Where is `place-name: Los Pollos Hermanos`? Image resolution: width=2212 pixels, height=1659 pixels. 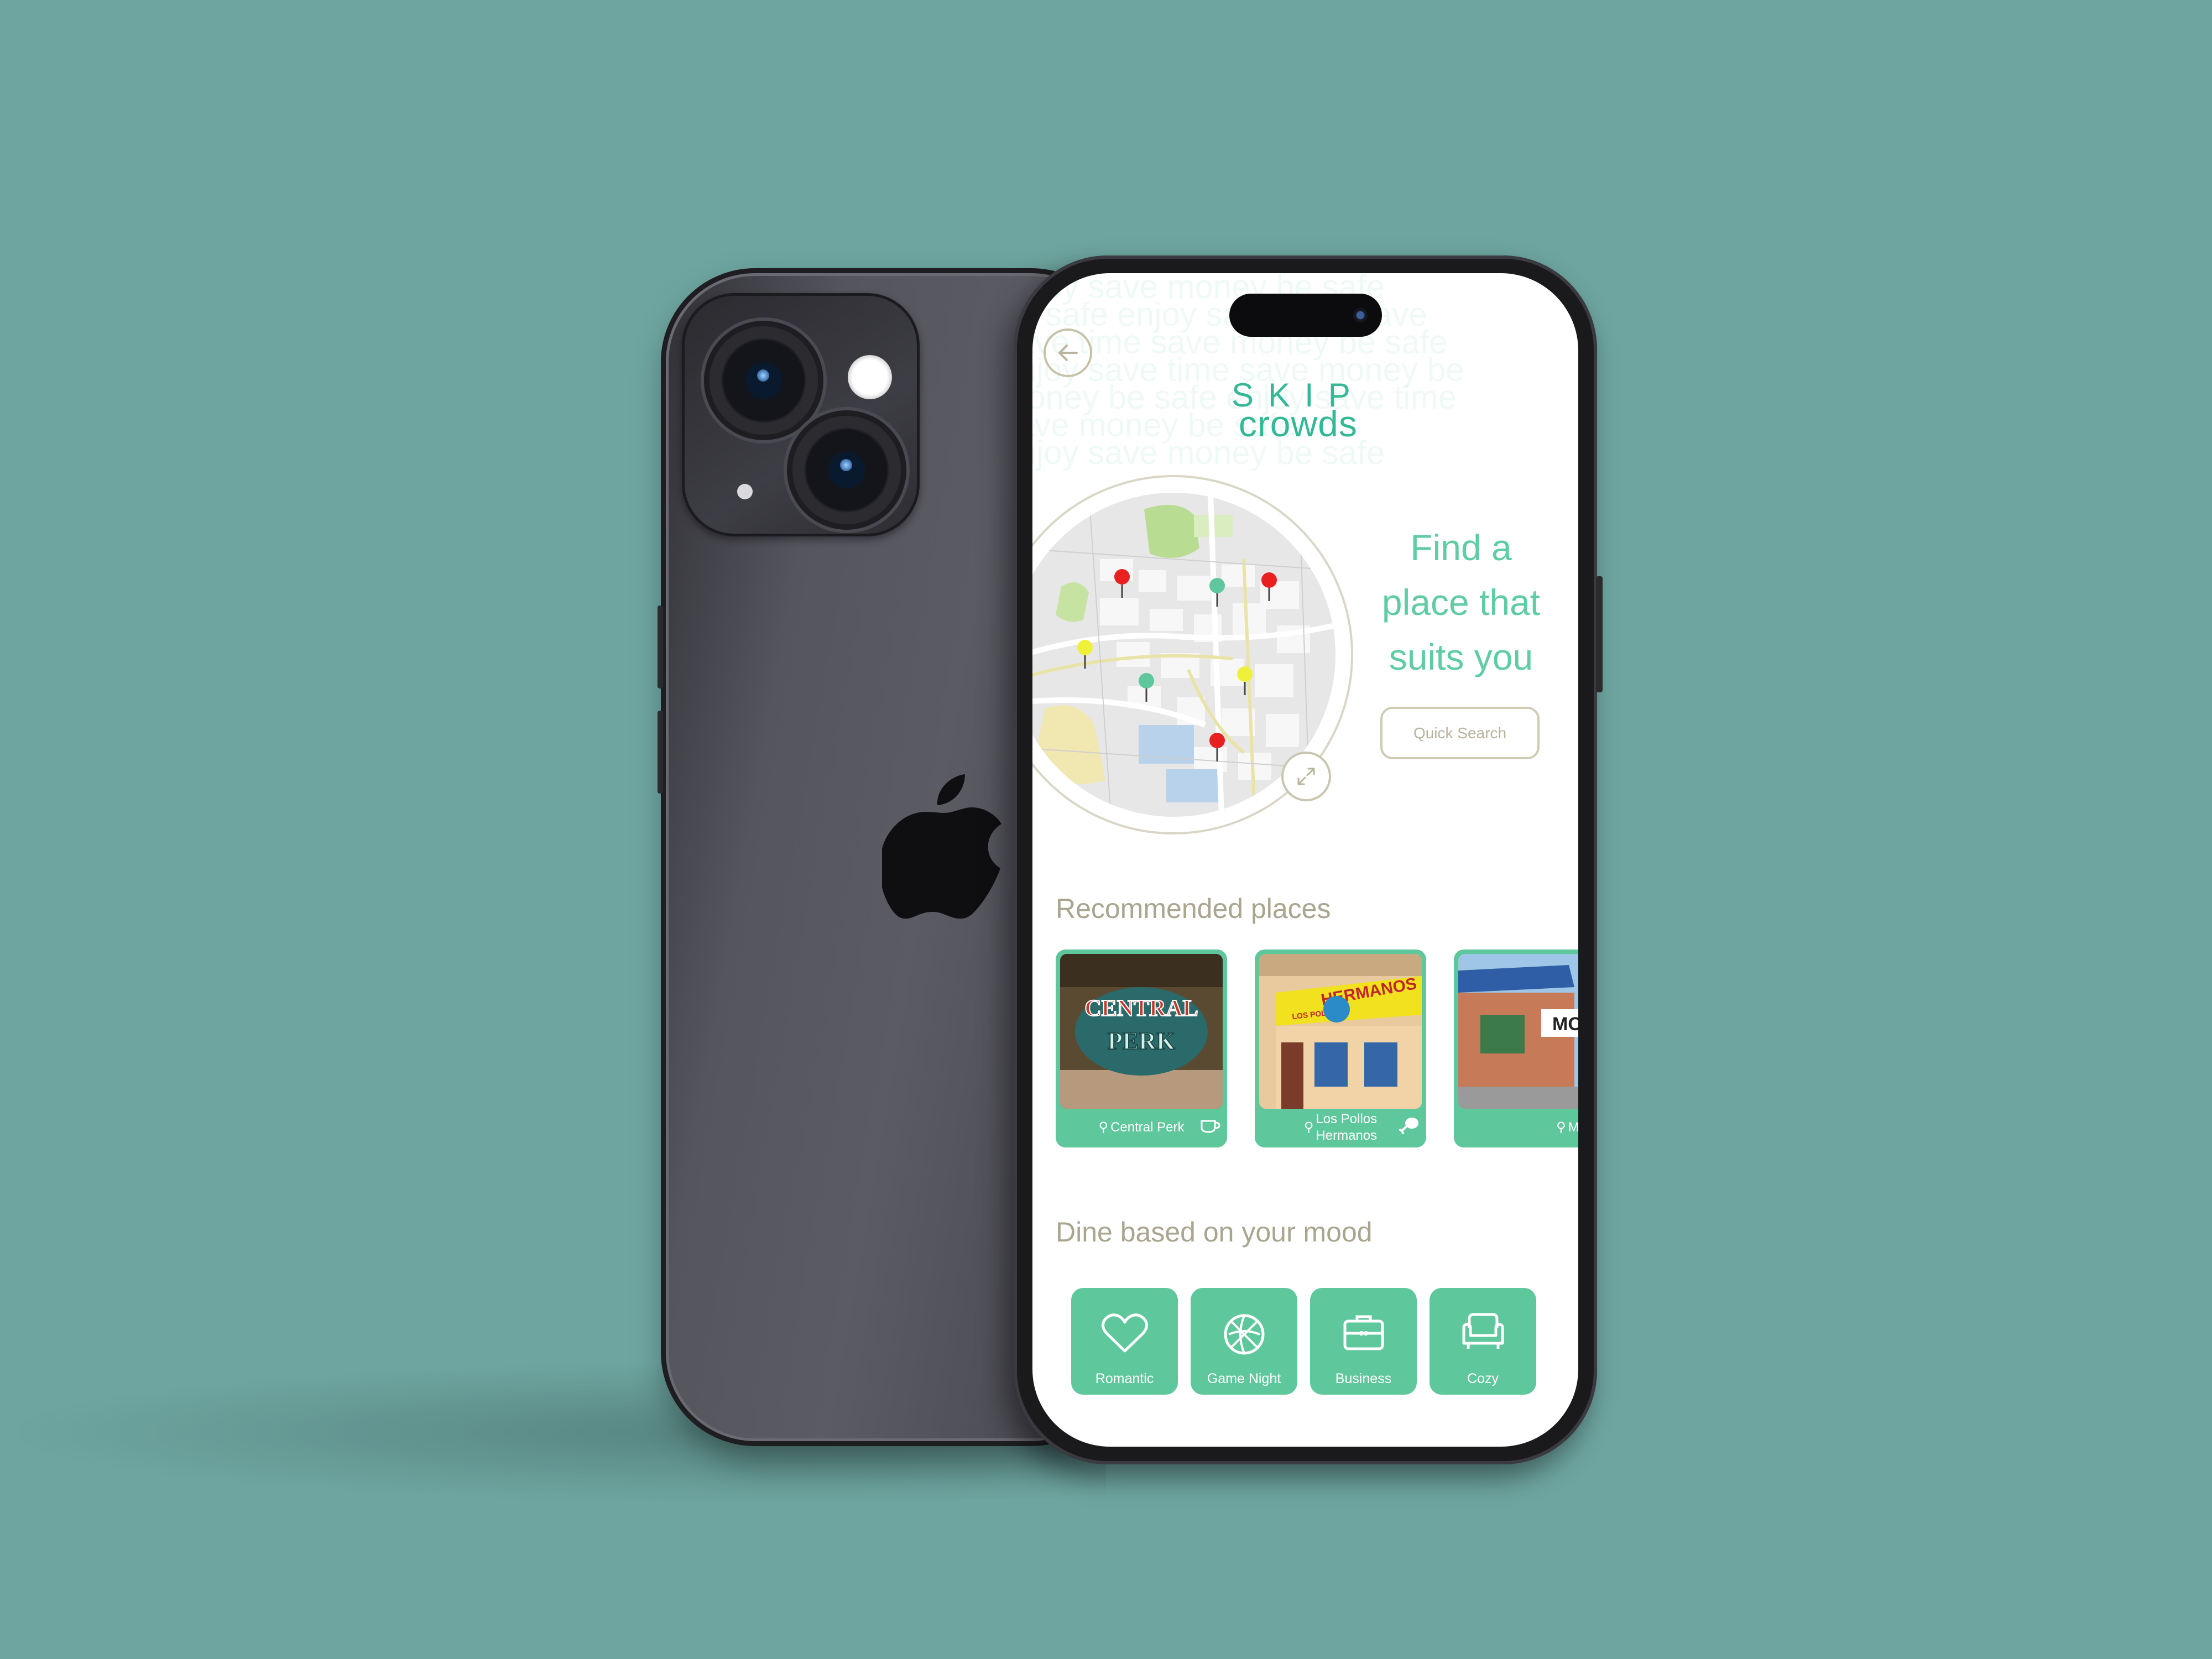
place-name: Los Pollos Hermanos is located at coordinates (1347, 1127).